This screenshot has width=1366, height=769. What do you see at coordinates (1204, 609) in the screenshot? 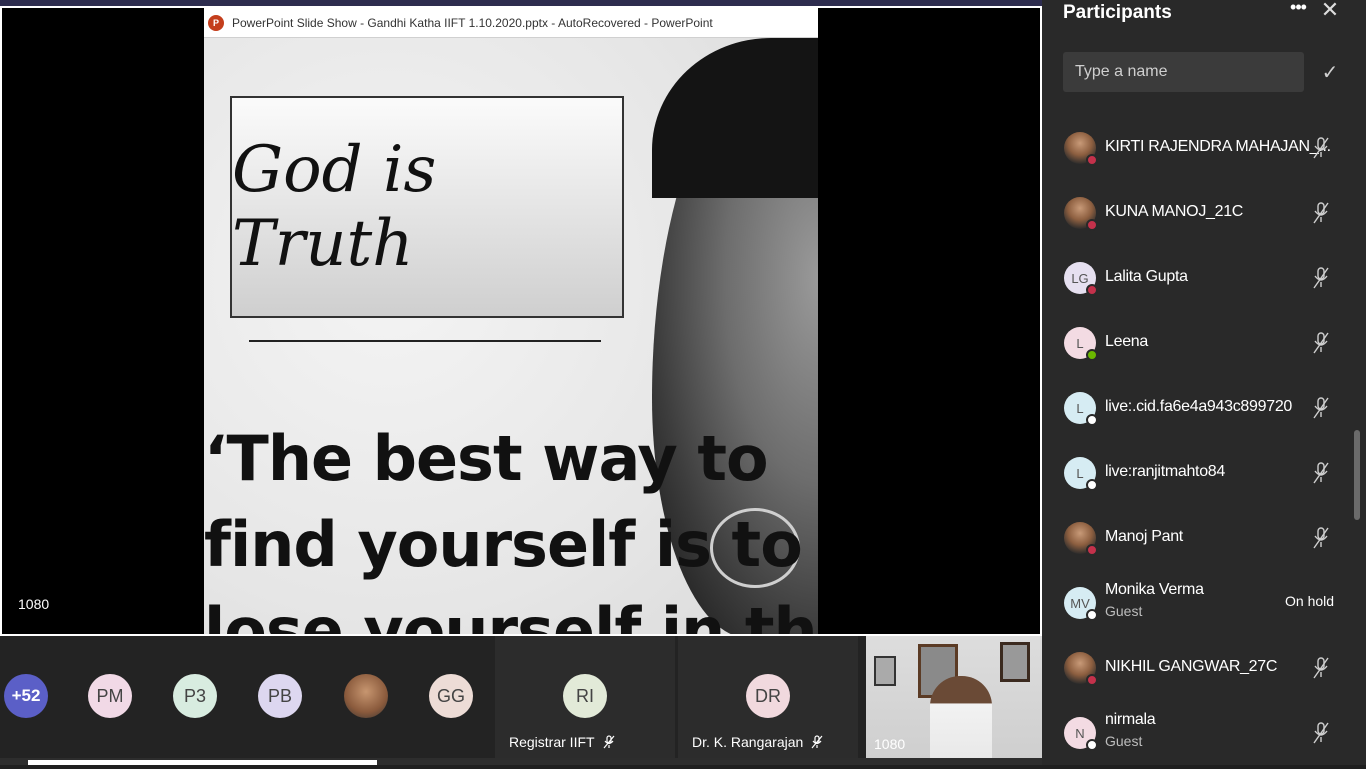
I see `participant-row: MV Monika Verma Guest On hold` at bounding box center [1204, 609].